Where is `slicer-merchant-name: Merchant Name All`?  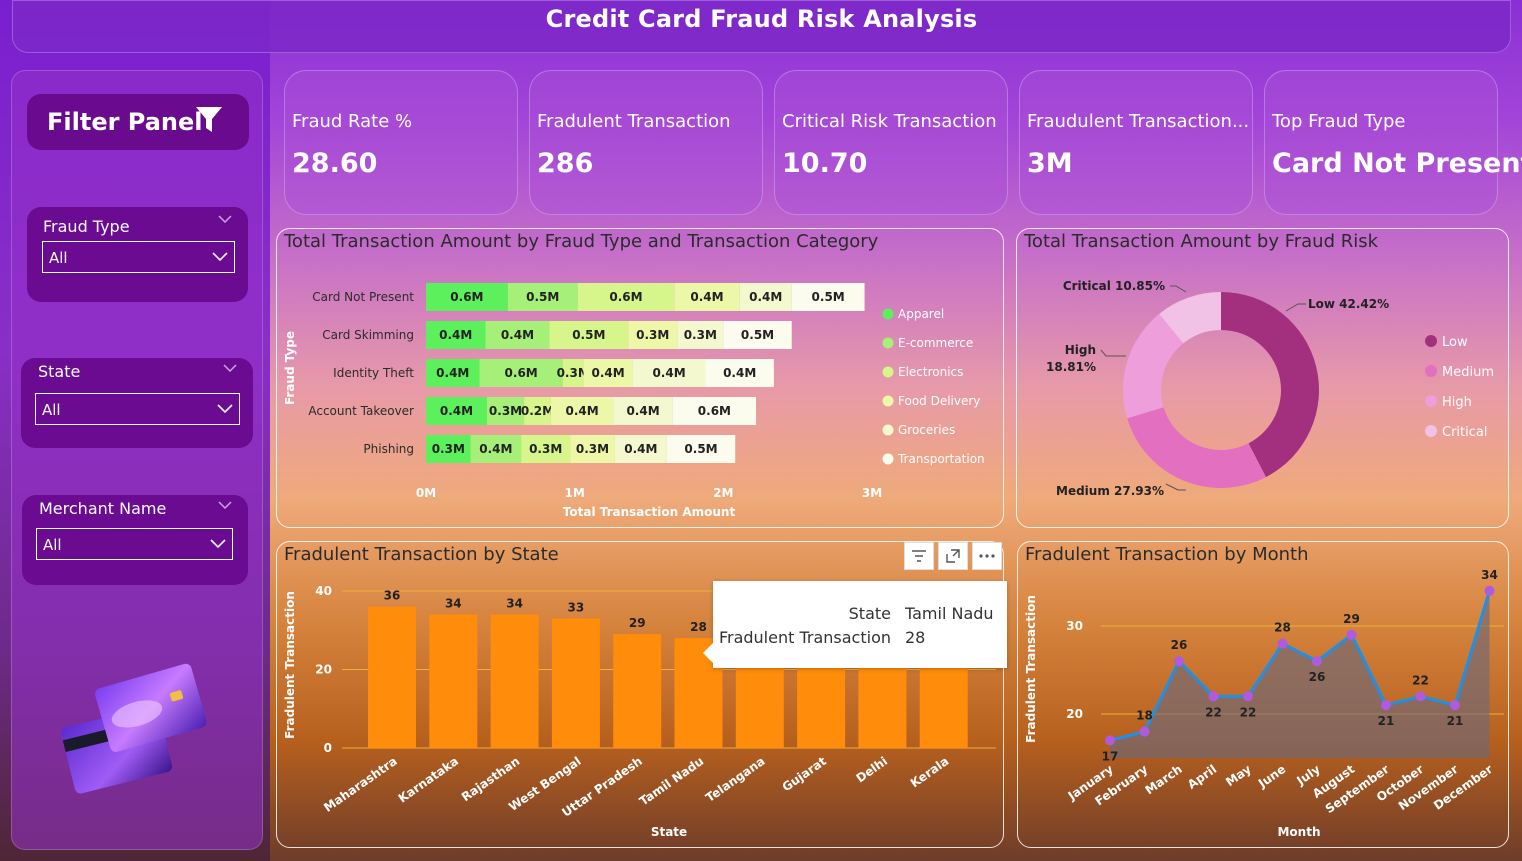
slicer-merchant-name: Merchant Name All is located at coordinates (135, 540).